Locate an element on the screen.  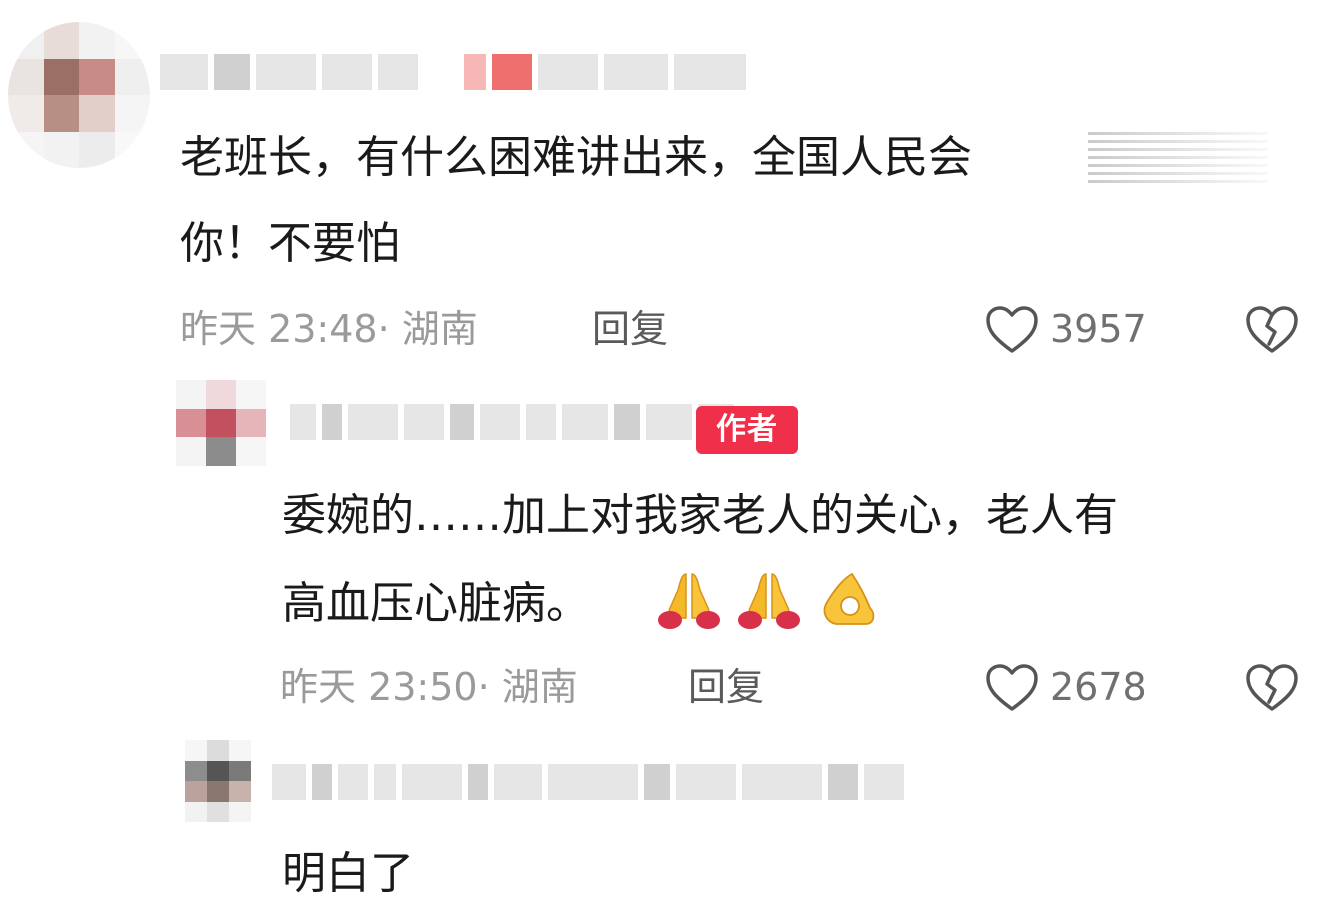
comment-time: 昨天 23:48 is located at coordinates (279, 329).